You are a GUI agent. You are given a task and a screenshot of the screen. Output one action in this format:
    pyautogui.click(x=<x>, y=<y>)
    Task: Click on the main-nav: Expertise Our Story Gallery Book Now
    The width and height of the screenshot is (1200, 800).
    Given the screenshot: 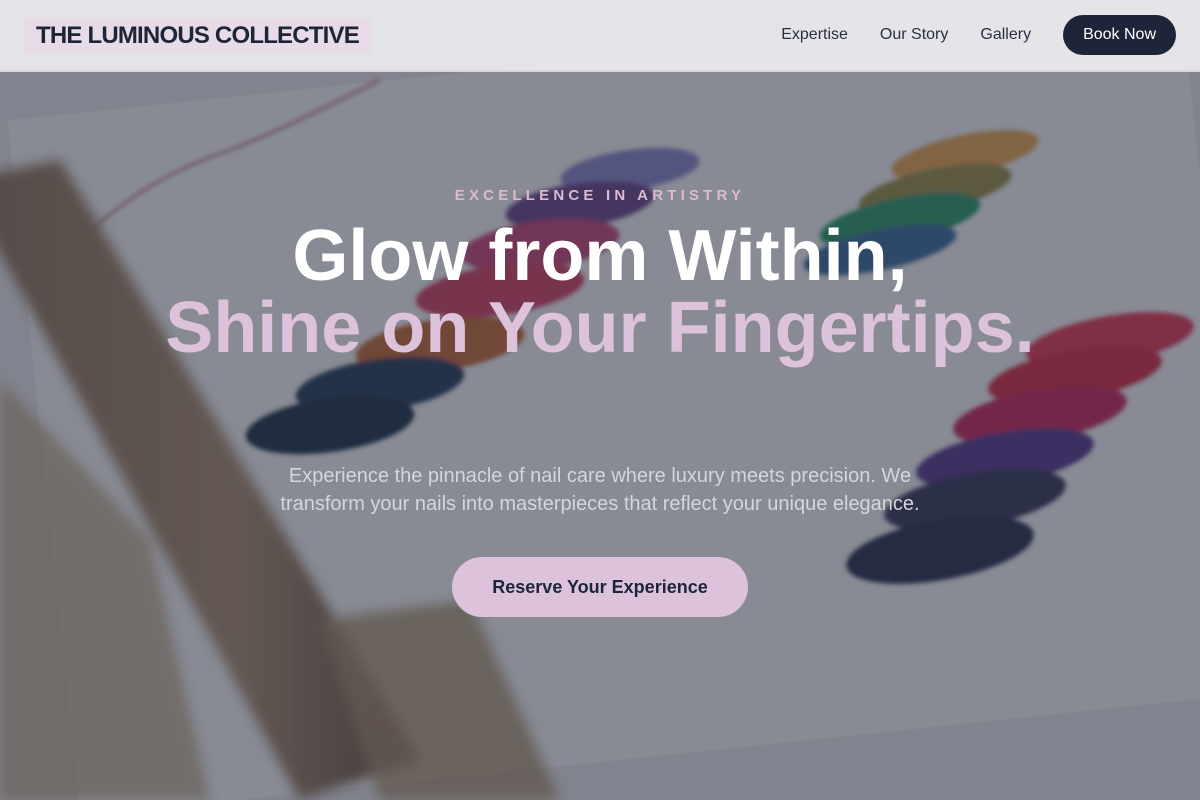 What is the action you would take?
    pyautogui.click(x=978, y=35)
    